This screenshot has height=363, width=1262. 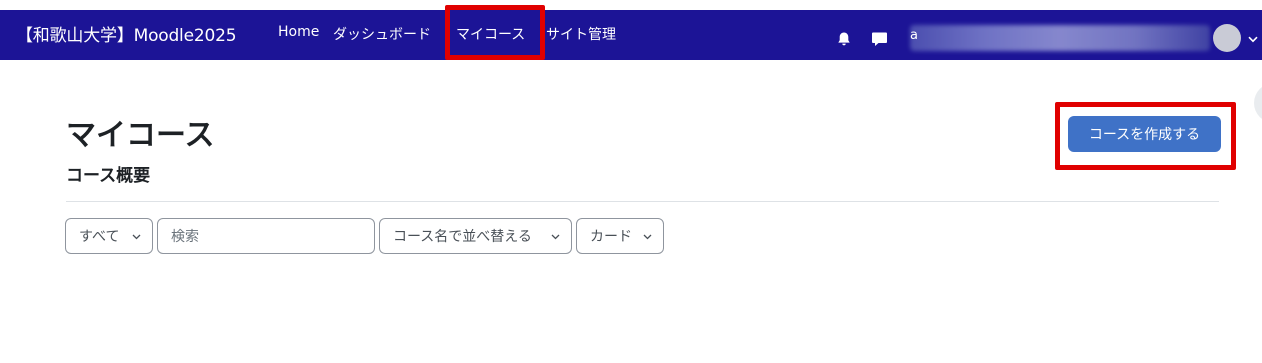 I want to click on grouping-dropdown-label: すべて, so click(x=99, y=237).